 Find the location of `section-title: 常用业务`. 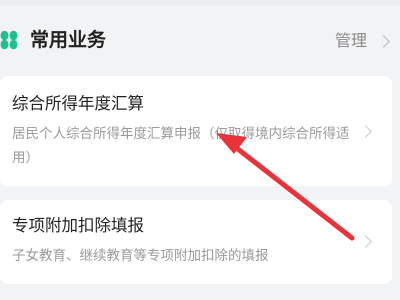

section-title: 常用业务 is located at coordinates (68, 40).